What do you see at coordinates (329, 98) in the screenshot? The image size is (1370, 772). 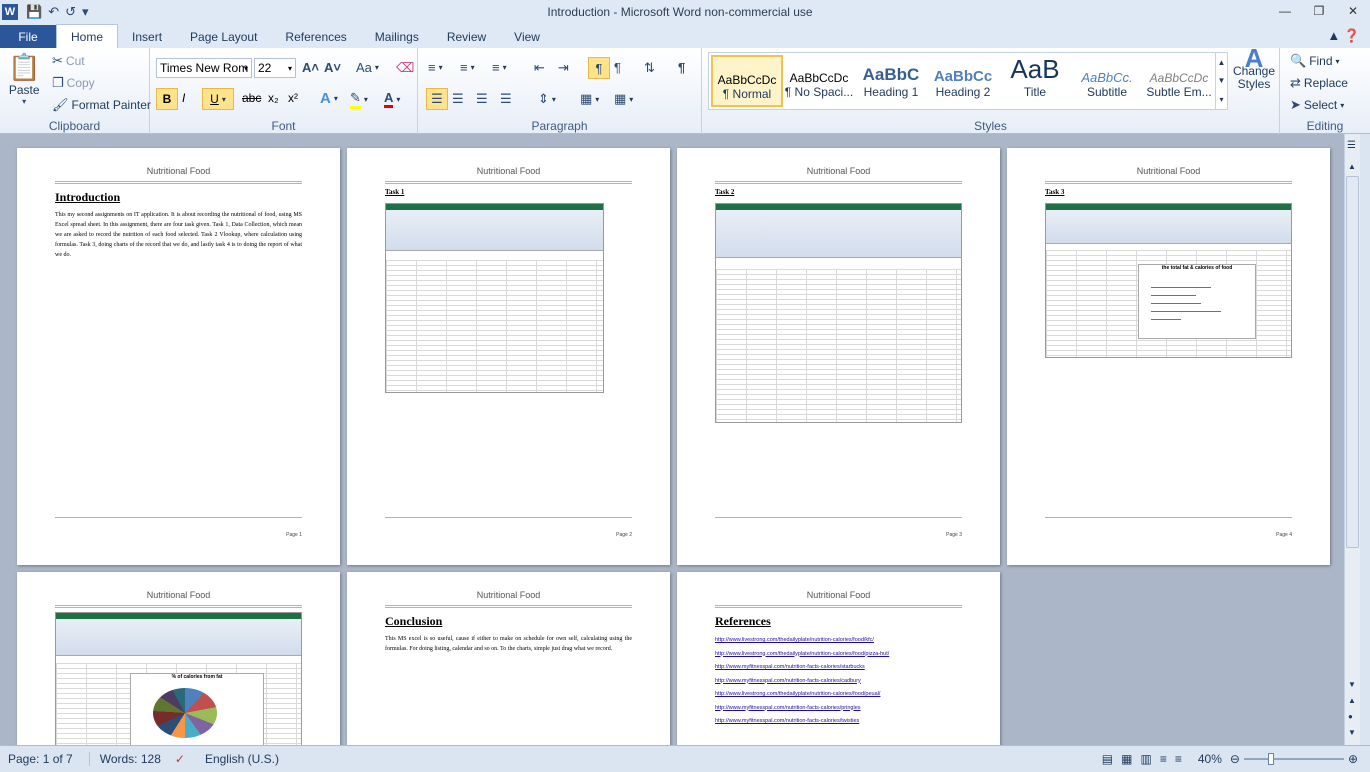 I see `text-effects-button: A ▾` at bounding box center [329, 98].